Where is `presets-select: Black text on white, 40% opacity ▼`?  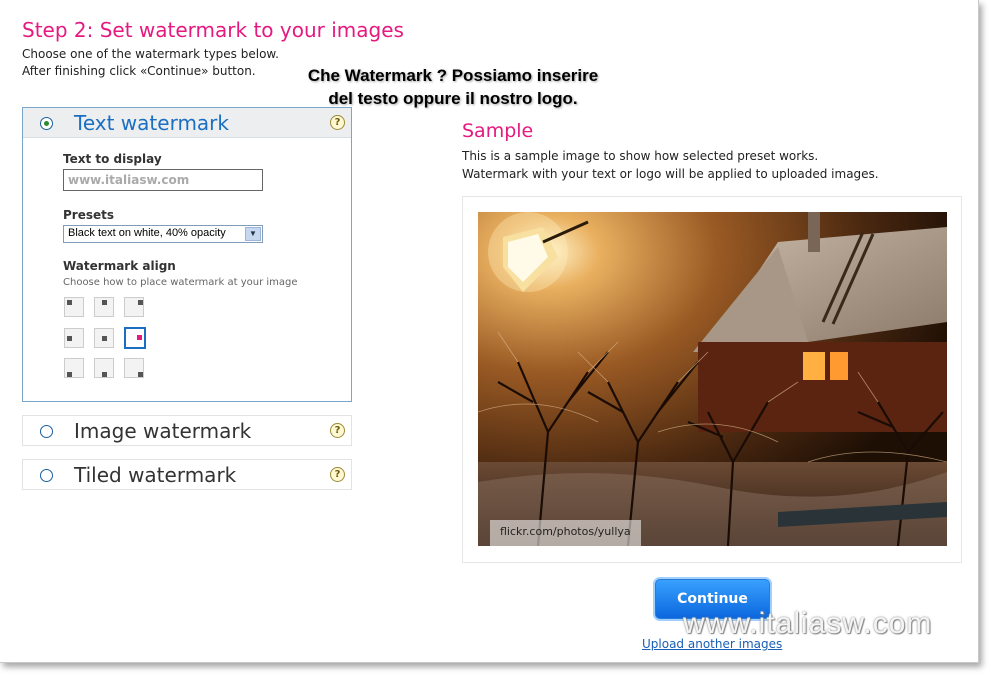 presets-select: Black text on white, 40% opacity ▼ is located at coordinates (163, 234).